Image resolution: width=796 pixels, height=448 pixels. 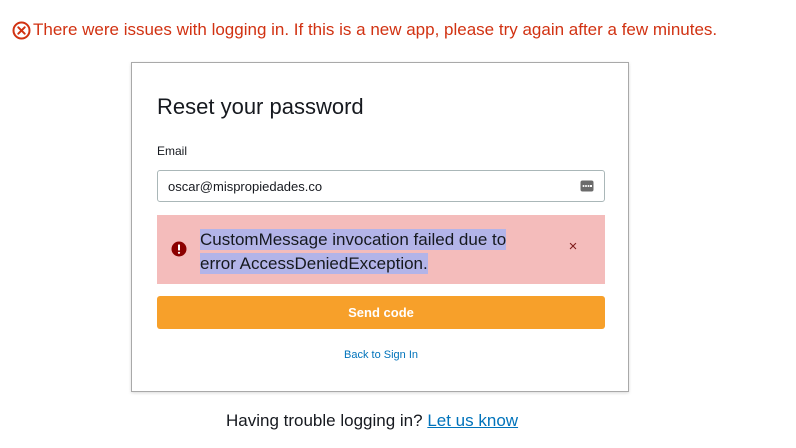 What do you see at coordinates (369, 186) in the screenshot?
I see `email-input` at bounding box center [369, 186].